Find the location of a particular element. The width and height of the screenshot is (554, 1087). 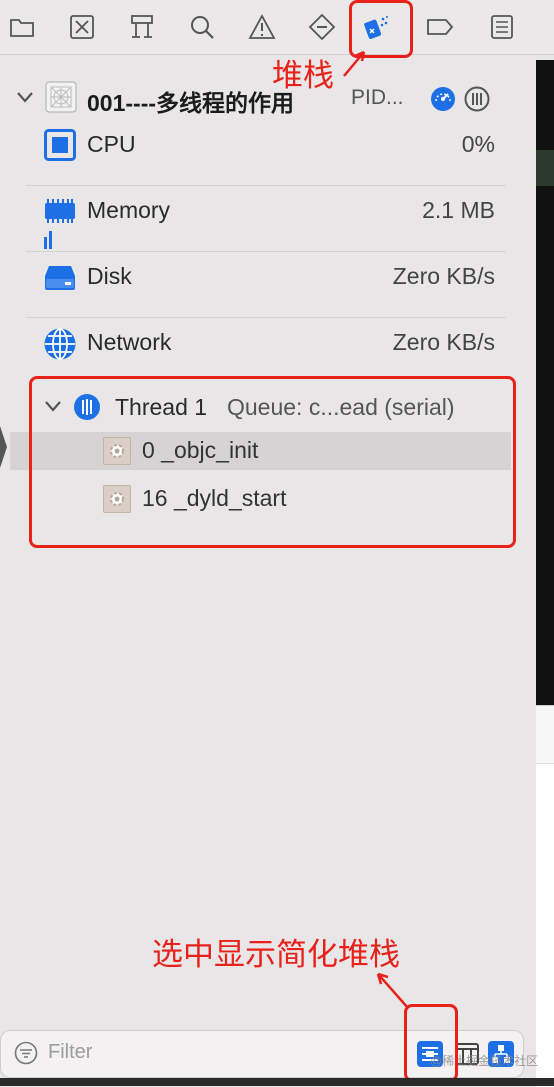

metric-cpu-value: 0% is located at coordinates (478, 144).